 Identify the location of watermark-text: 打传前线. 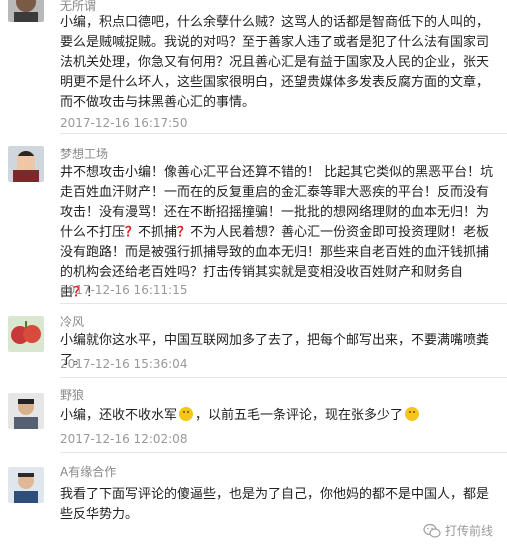
(468, 531).